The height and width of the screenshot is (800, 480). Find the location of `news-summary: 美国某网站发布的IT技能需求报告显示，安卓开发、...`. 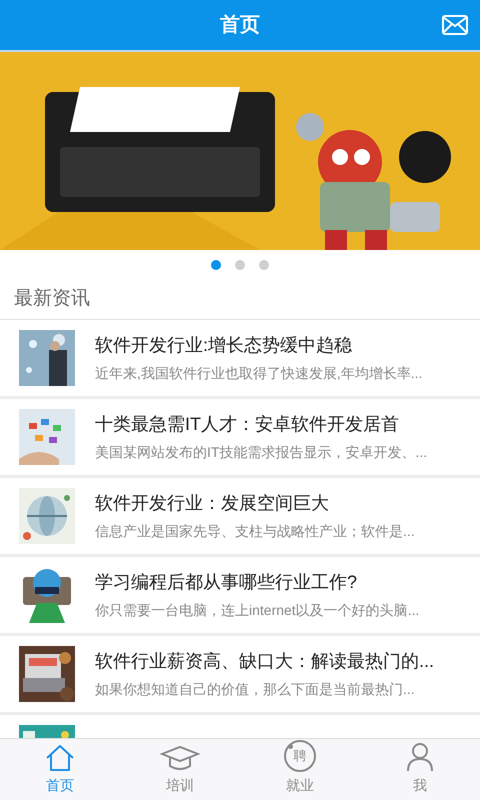

news-summary: 美国某网站发布的IT技能需求报告显示，安卓开发、... is located at coordinates (261, 452).